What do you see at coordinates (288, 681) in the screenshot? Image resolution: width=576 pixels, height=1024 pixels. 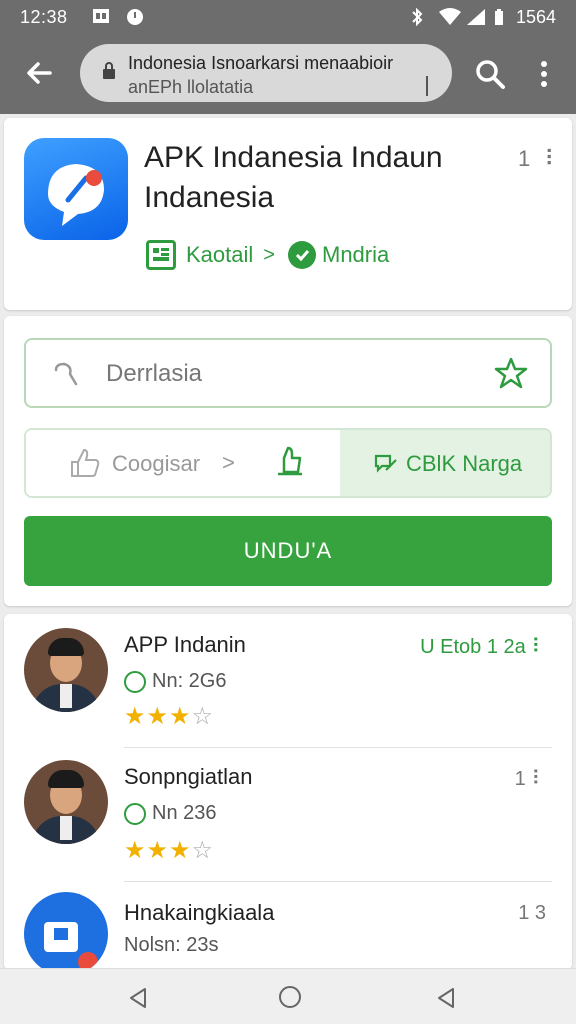 I see `list-item: APP Indanin U Etob 1 2a ⠇ Nn: 2G6 ★★★☆` at bounding box center [288, 681].